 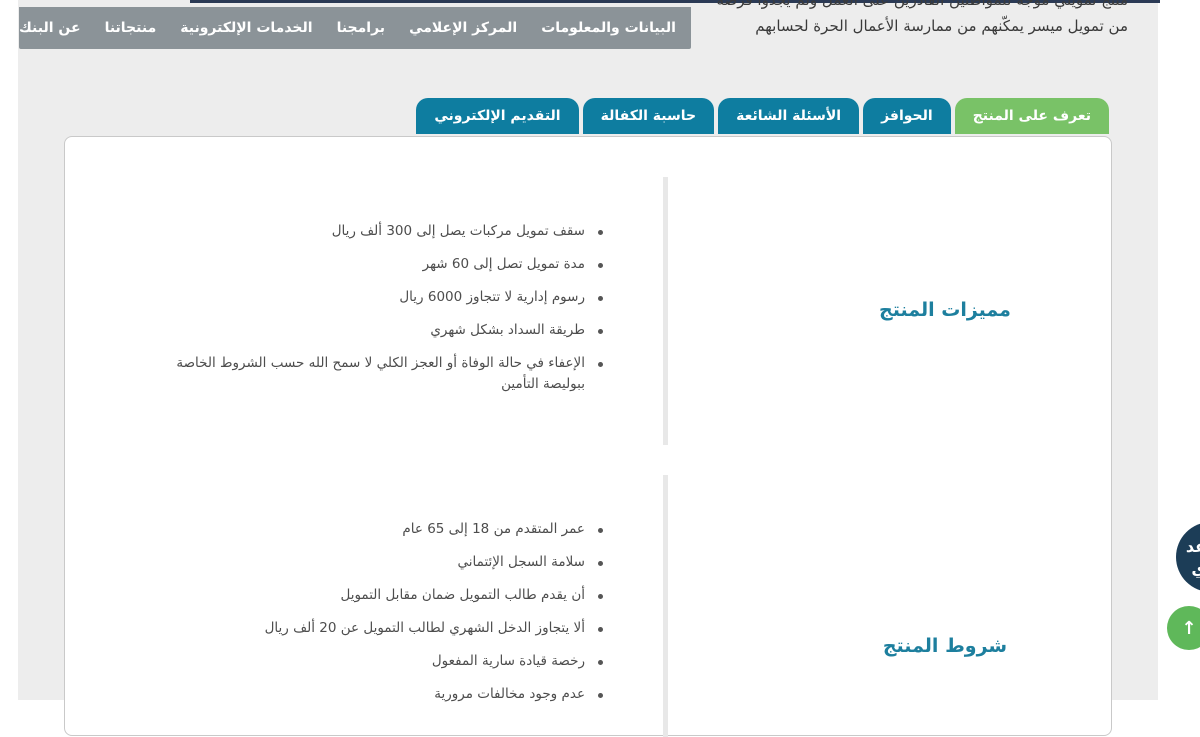 What do you see at coordinates (377, 231) in the screenshot?
I see `list-item: سقف تمويل مركبات يصل إلى 300 ألف ريال` at bounding box center [377, 231].